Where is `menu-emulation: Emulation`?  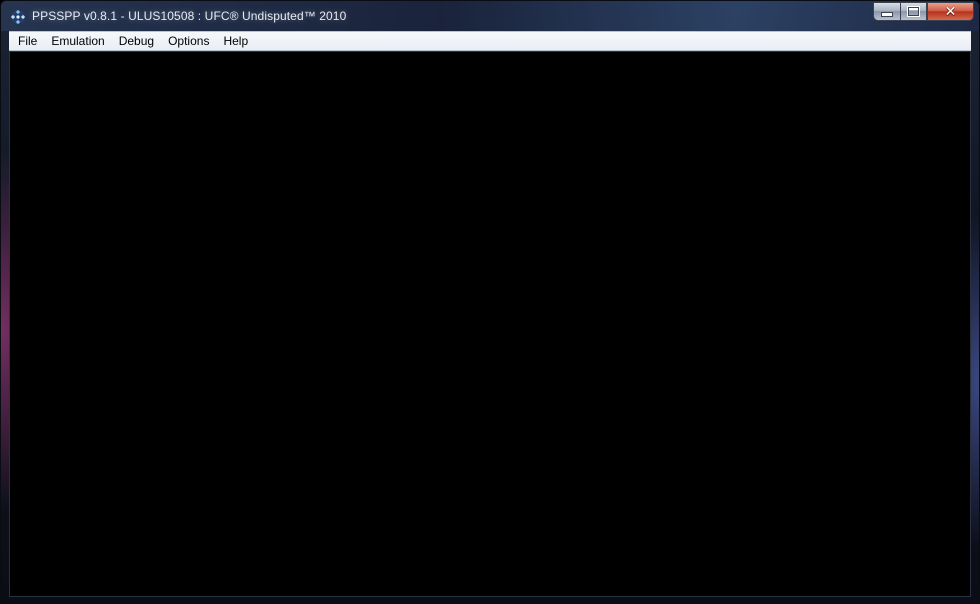 menu-emulation: Emulation is located at coordinates (77, 41).